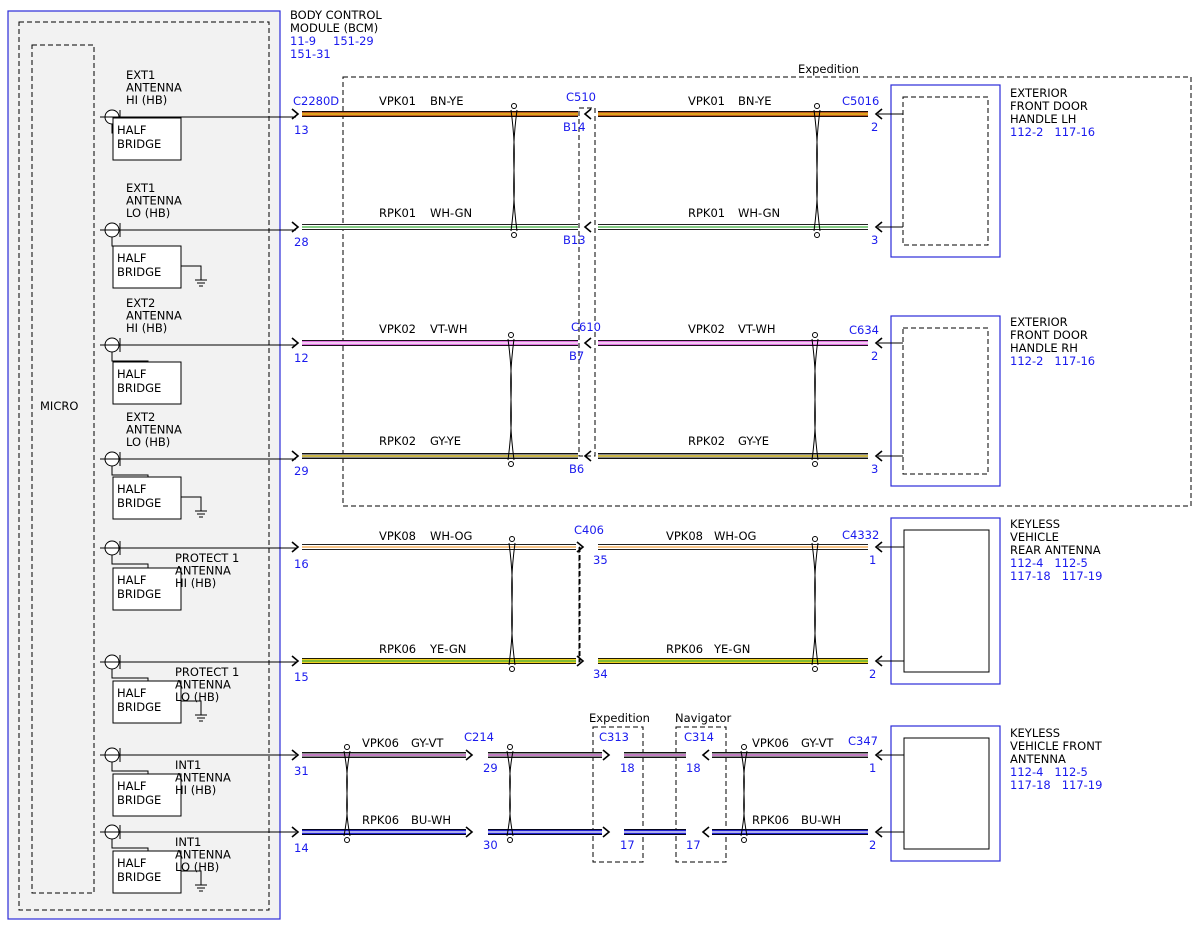  What do you see at coordinates (706, 213) in the screenshot?
I see `wire-rpk01-circuit-b: RPK01` at bounding box center [706, 213].